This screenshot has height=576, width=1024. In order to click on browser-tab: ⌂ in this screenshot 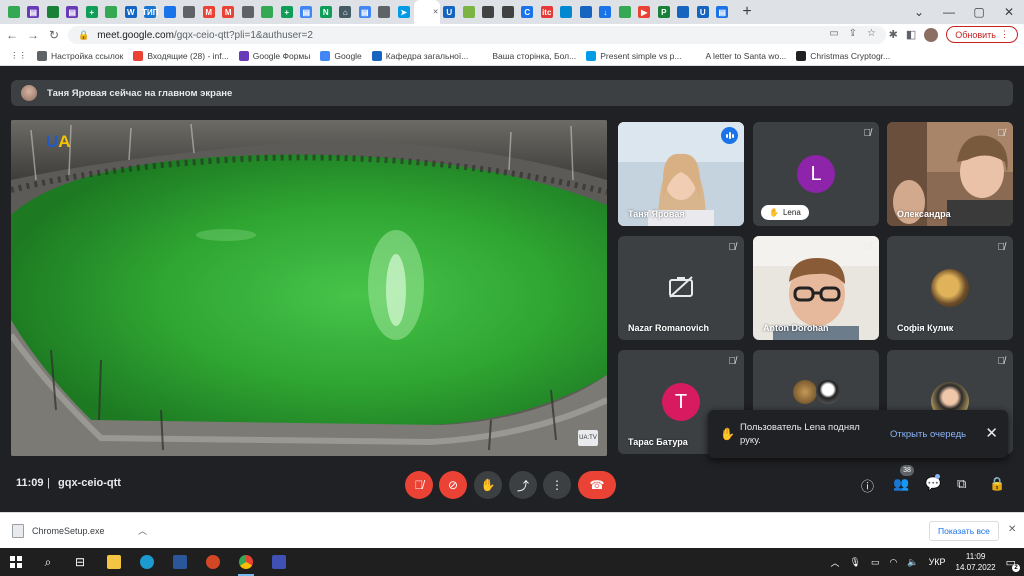, I will do `click(346, 12)`.